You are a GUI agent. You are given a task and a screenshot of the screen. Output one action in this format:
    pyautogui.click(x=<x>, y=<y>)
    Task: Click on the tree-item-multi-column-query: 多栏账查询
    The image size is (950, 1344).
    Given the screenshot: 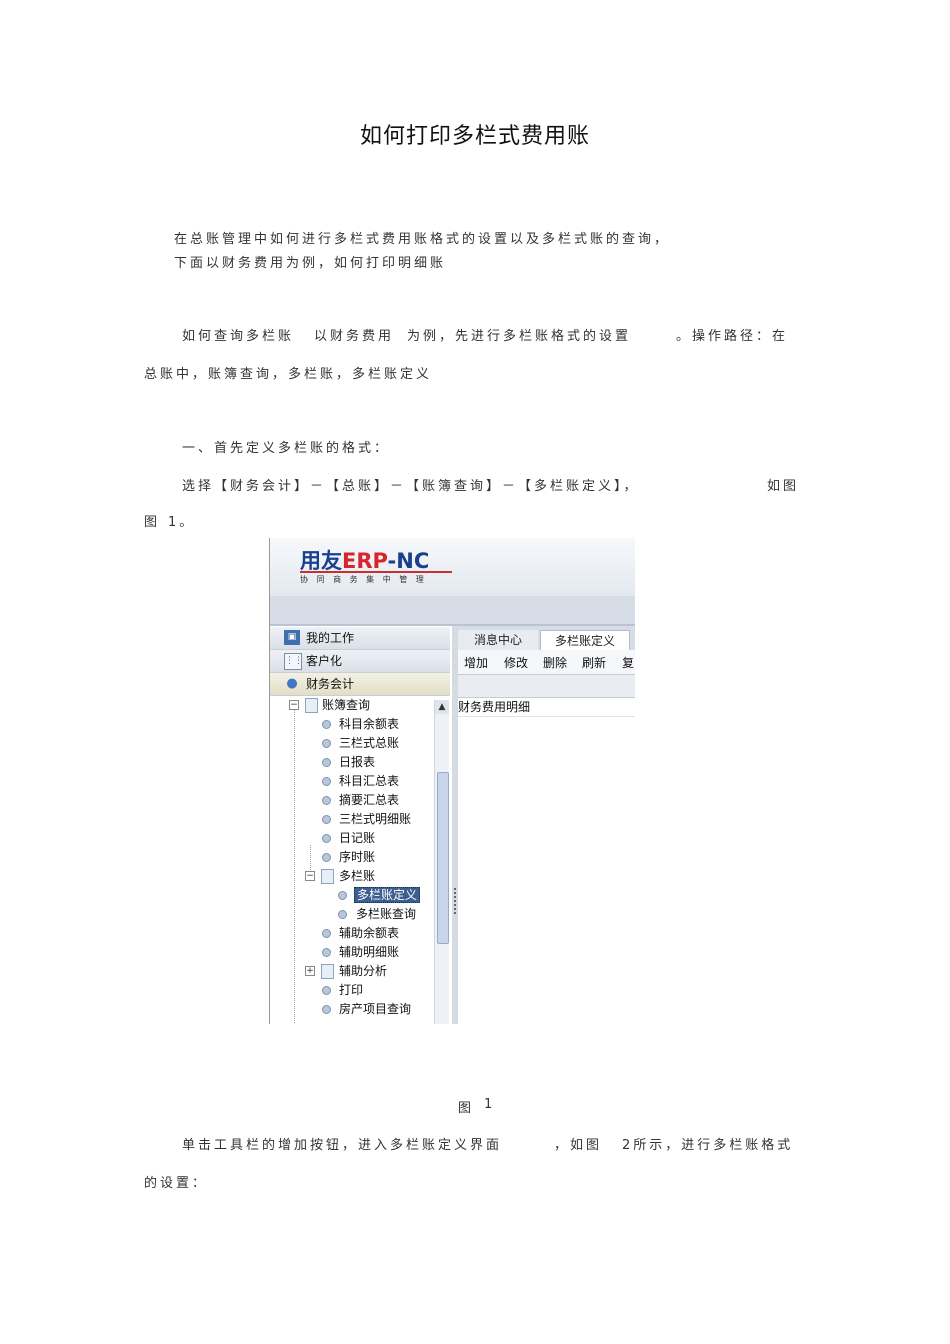 What is the action you would take?
    pyautogui.click(x=386, y=914)
    